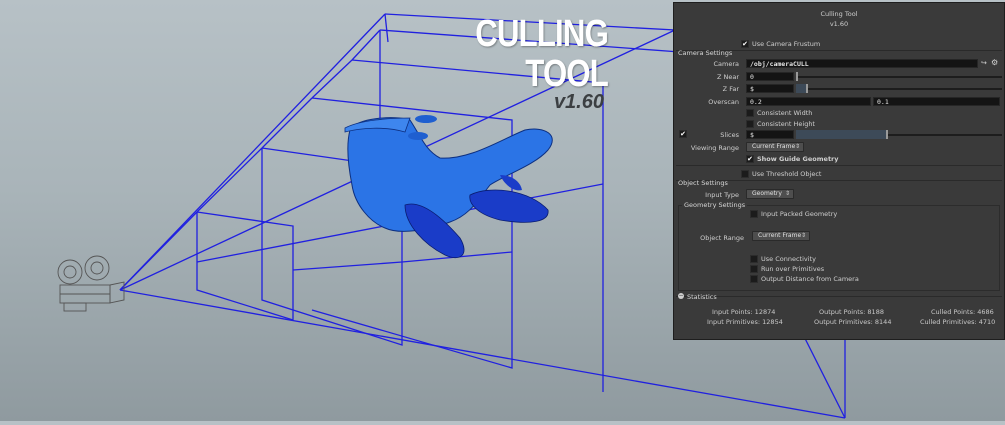  I want to click on input-packed-geometry-label: Input Packed Geometry, so click(799, 214).